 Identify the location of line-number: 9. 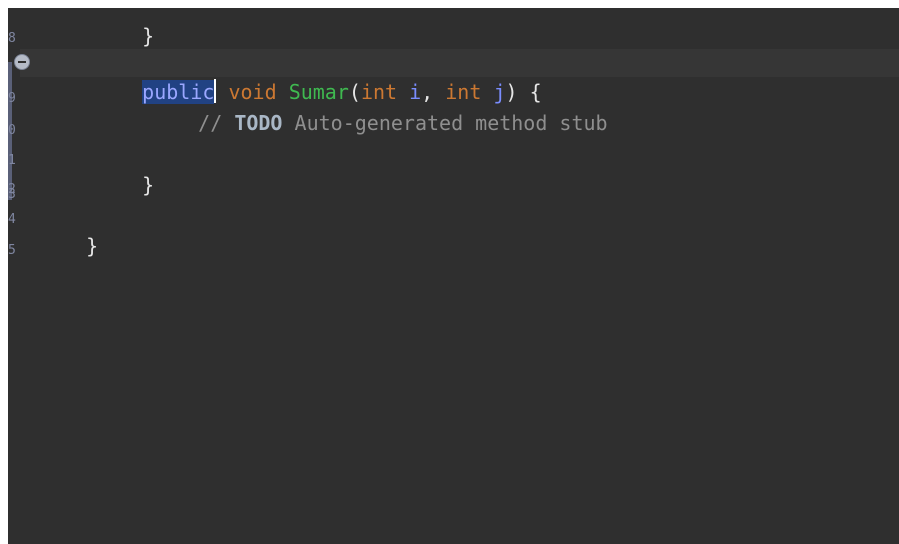
(12, 98).